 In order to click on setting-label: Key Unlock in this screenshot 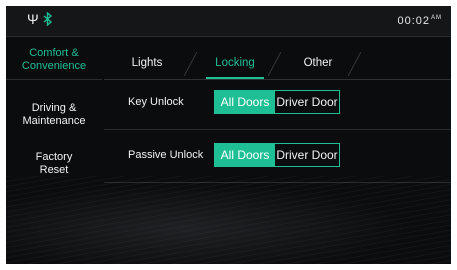, I will do `click(156, 102)`.